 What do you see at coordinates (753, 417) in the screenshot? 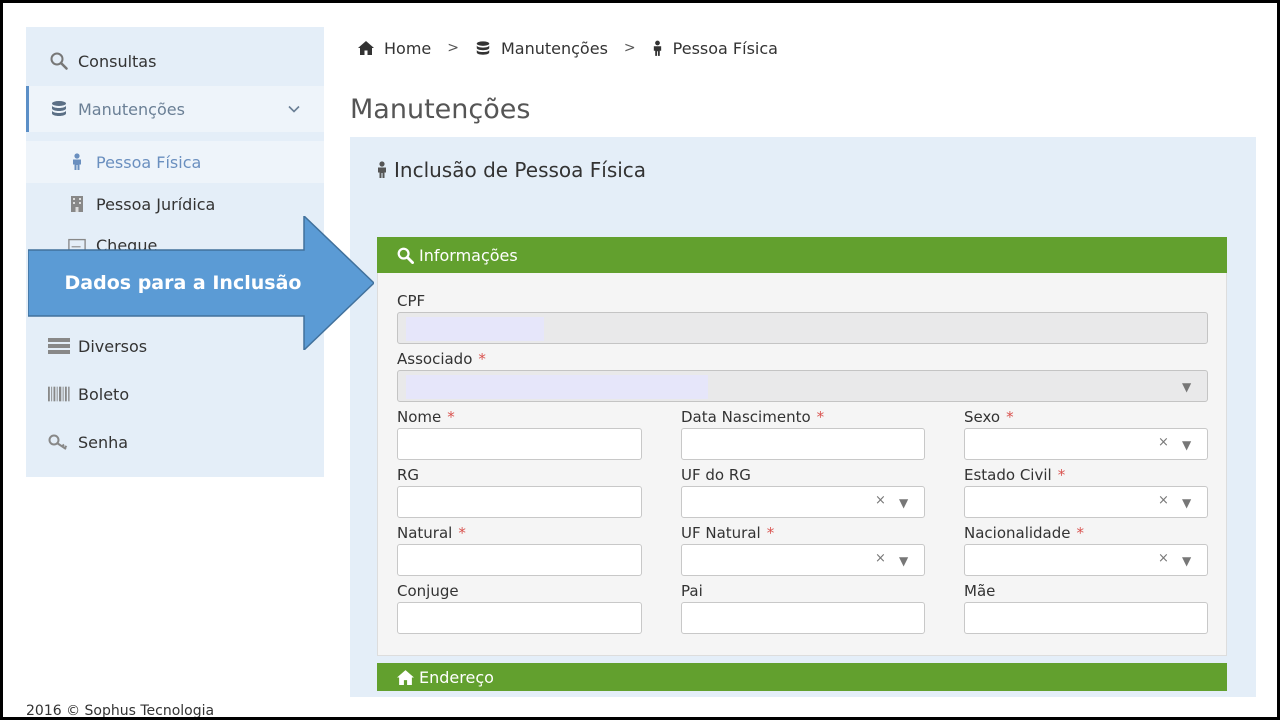
I see `data-nascimento-label: Data Nascimento *` at bounding box center [753, 417].